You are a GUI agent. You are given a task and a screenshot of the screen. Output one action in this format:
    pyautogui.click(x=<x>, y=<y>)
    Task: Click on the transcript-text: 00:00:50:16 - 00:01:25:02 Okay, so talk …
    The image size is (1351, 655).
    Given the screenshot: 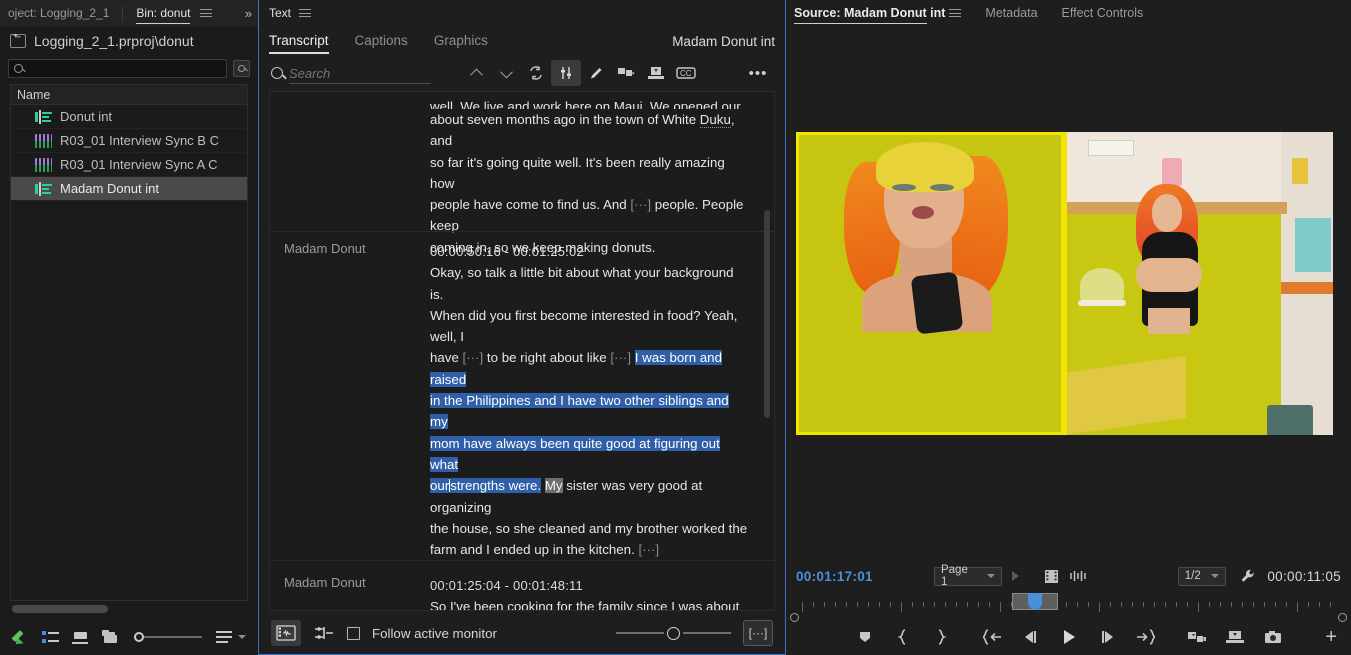 What is the action you would take?
    pyautogui.click(x=602, y=400)
    